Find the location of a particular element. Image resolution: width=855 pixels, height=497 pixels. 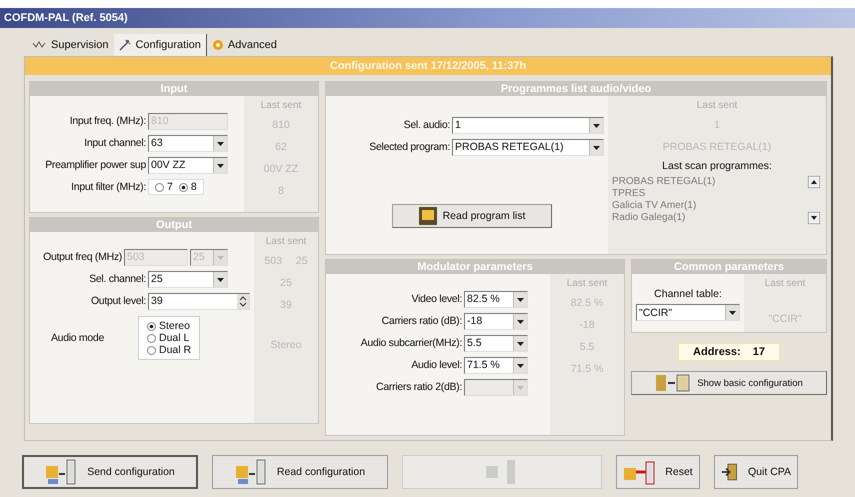

field-label: Sel. audio: is located at coordinates (426, 125).